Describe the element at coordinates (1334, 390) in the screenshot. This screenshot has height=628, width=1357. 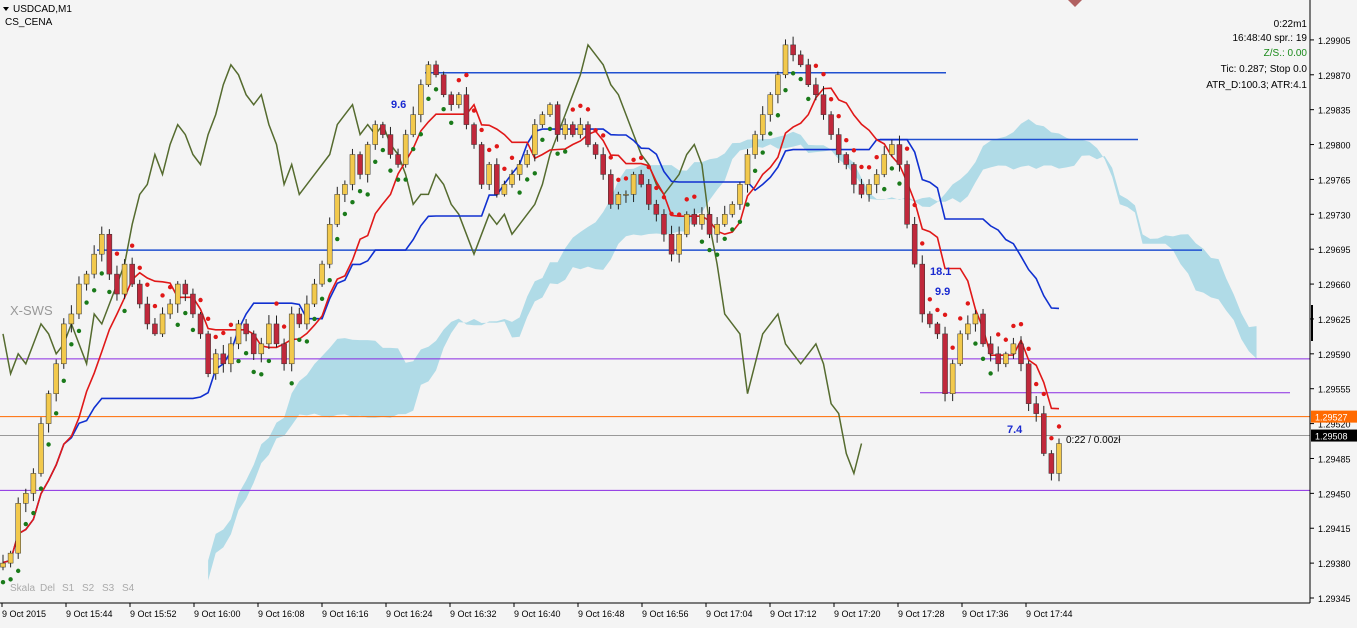
I see `y-tick-label: 1.29555` at that location.